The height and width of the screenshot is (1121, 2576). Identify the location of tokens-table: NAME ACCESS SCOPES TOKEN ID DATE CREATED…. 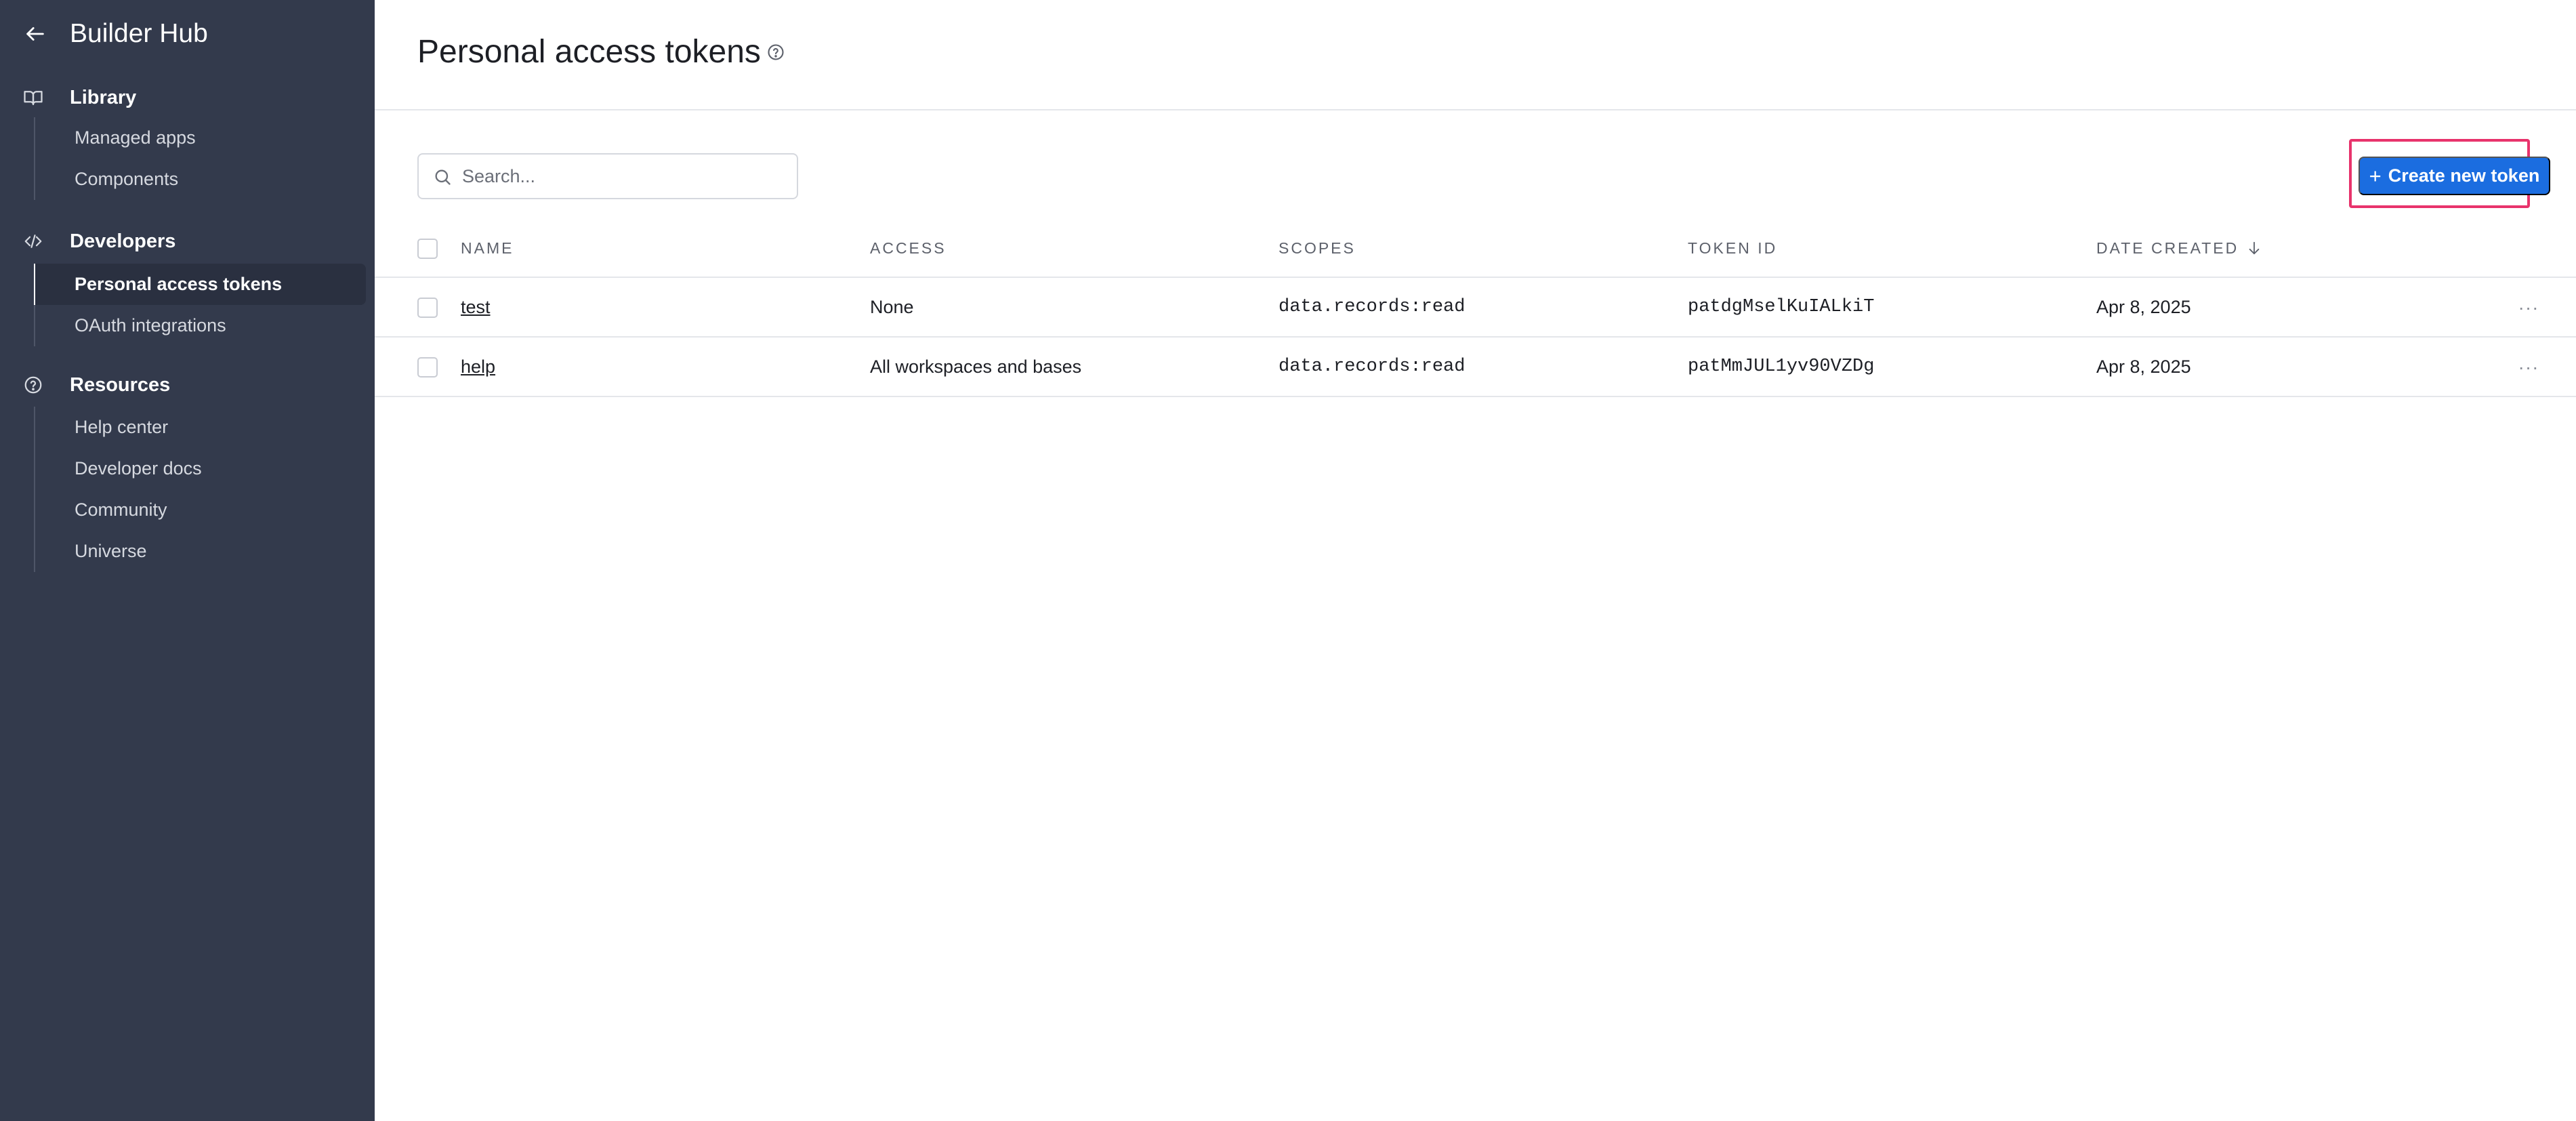
(1475, 309).